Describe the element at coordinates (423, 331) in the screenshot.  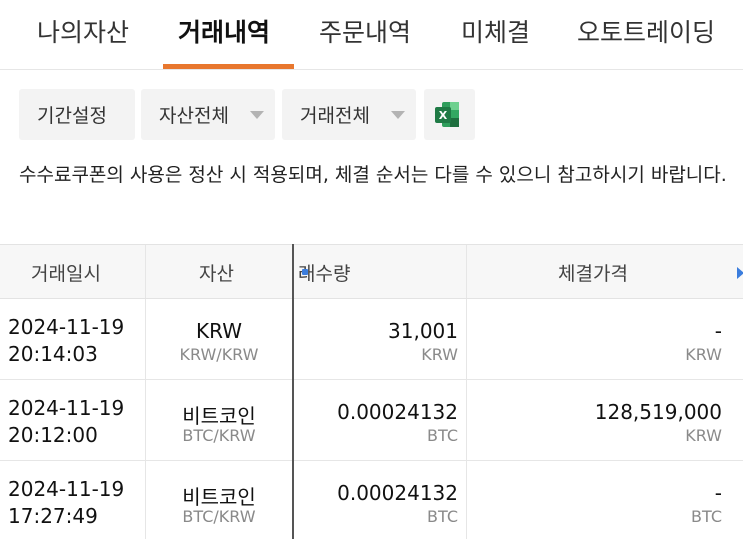
I see `quantity-value: 31,001` at that location.